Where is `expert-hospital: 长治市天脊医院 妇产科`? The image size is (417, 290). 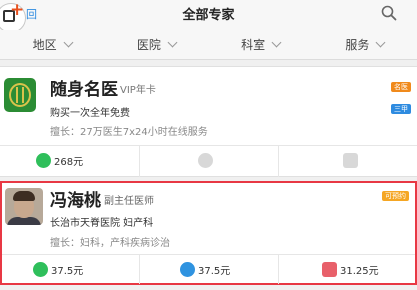
expert-hospital: 长治市天脊医院 妇产科 is located at coordinates (102, 223).